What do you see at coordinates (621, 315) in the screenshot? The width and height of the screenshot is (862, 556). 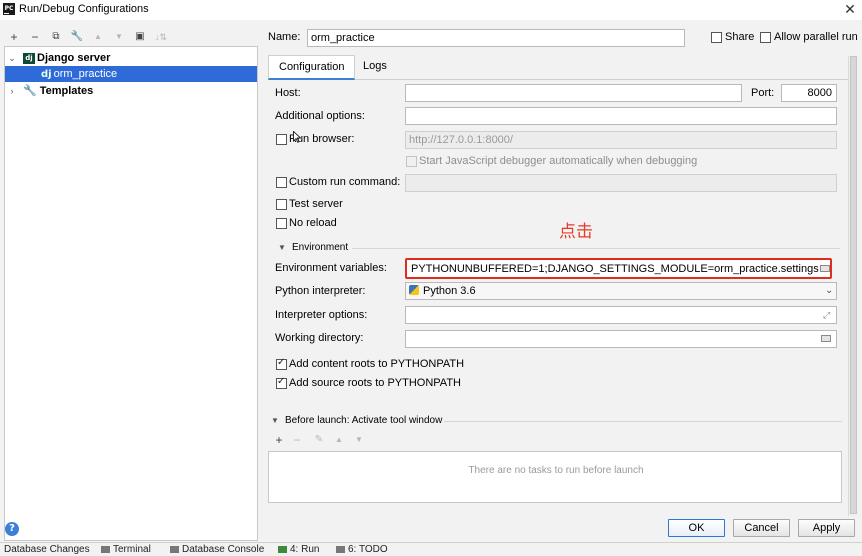 I see `interpreter-options-input` at bounding box center [621, 315].